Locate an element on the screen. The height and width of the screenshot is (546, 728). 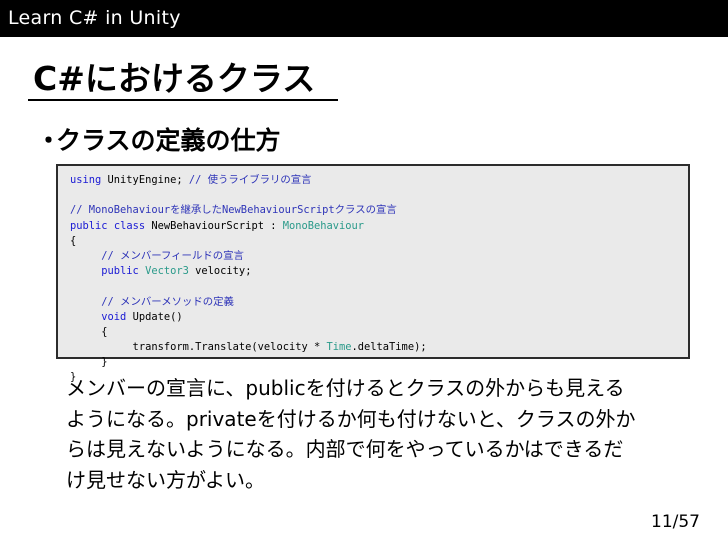
code-type: Vector3 is located at coordinates (167, 271).